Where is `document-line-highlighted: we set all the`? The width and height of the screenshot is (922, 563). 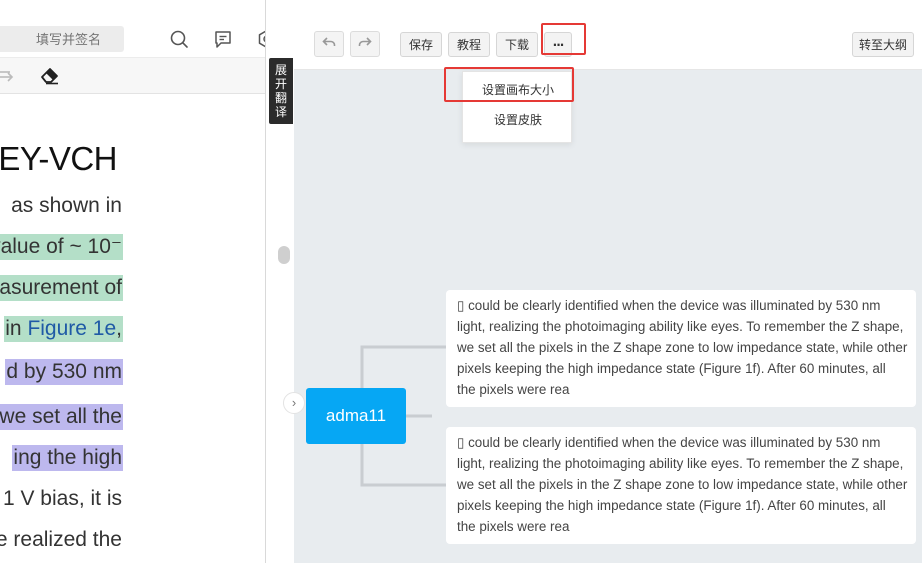
document-line-highlighted: we set all the is located at coordinates (61, 417).